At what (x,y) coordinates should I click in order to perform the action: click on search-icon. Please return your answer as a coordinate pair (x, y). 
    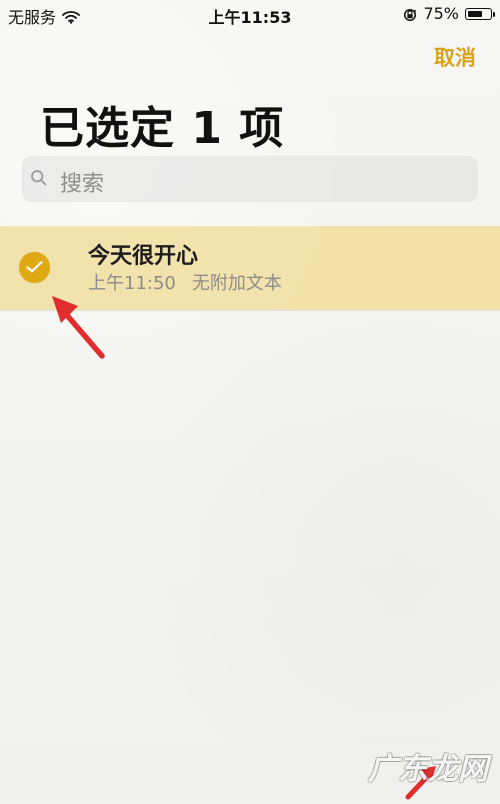
    Looking at the image, I should click on (39, 178).